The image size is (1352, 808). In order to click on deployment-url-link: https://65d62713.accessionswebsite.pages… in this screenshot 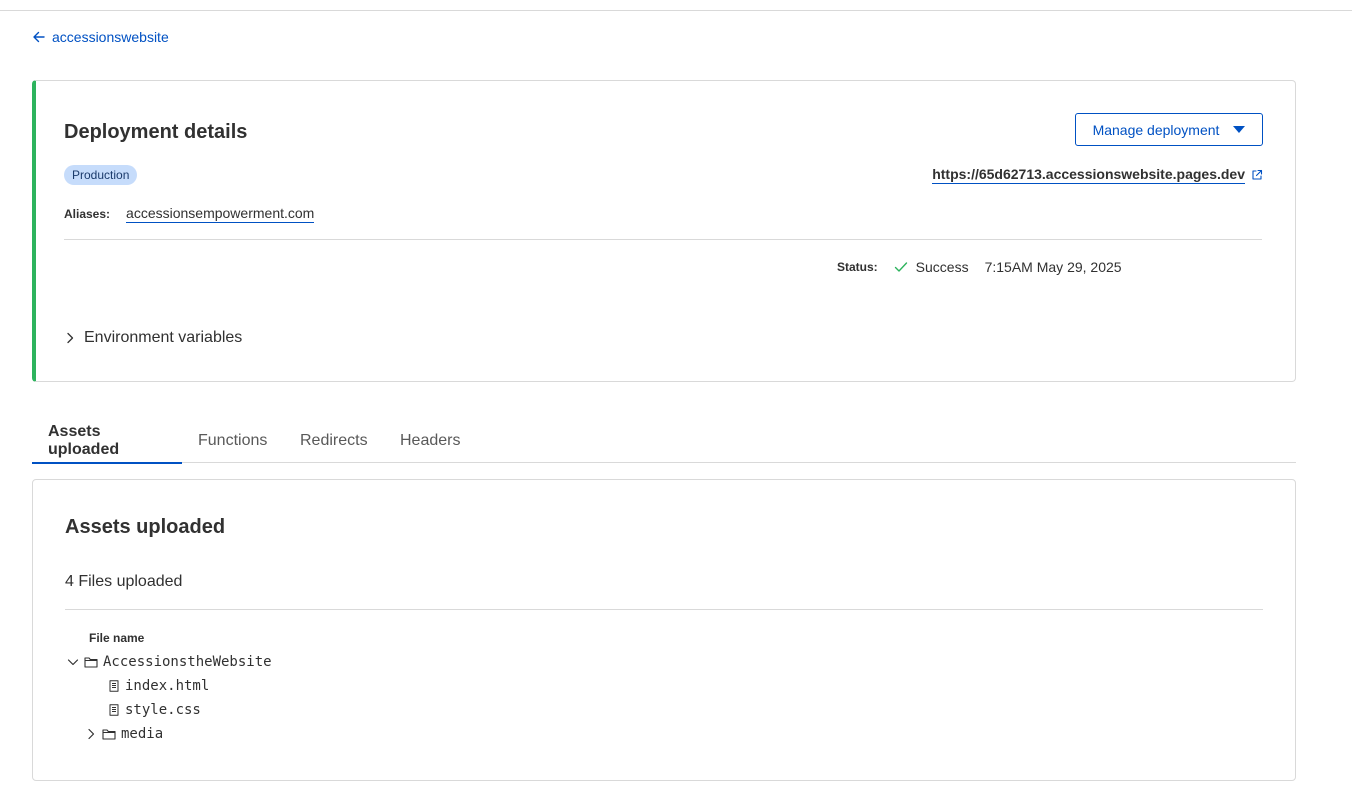, I will do `click(1088, 175)`.